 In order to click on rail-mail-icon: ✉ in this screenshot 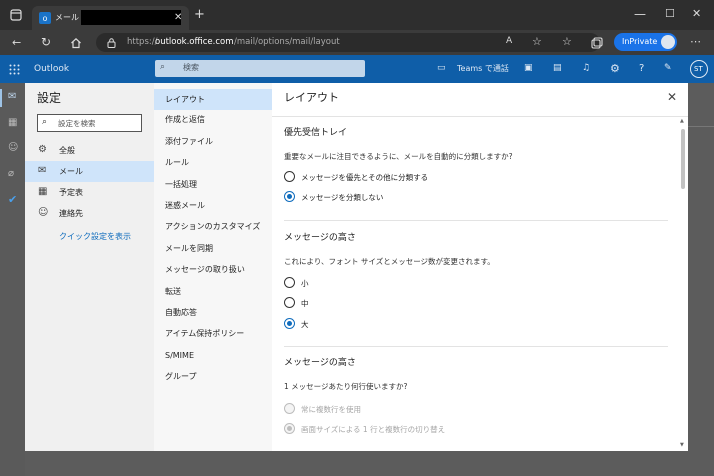, I will do `click(12, 97)`.